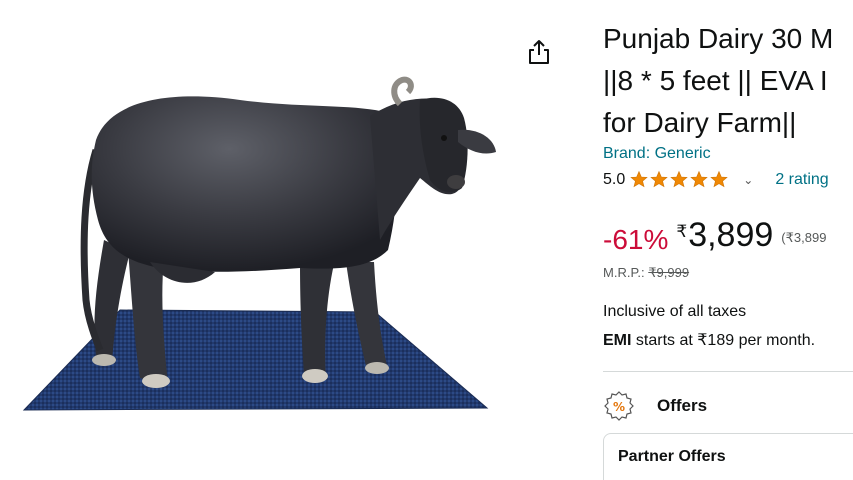 The width and height of the screenshot is (853, 480). Describe the element at coordinates (700, 122) in the screenshot. I see `title-line: for Dairy Farm||` at that location.